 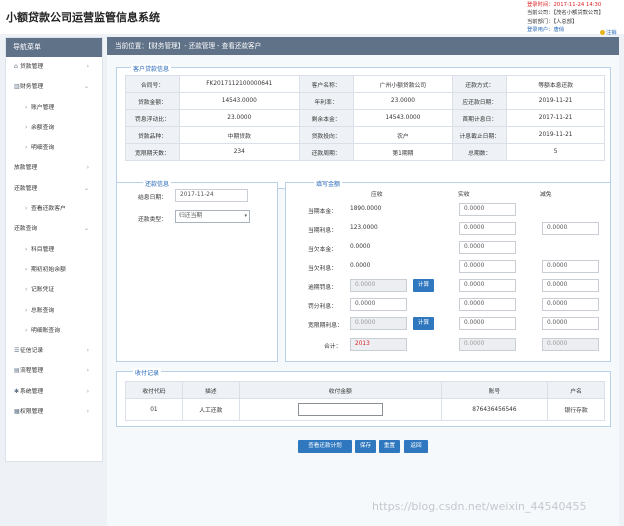 What do you see at coordinates (212, 216) in the screenshot?
I see `repay-type-select: 归还当期 ▾` at bounding box center [212, 216].